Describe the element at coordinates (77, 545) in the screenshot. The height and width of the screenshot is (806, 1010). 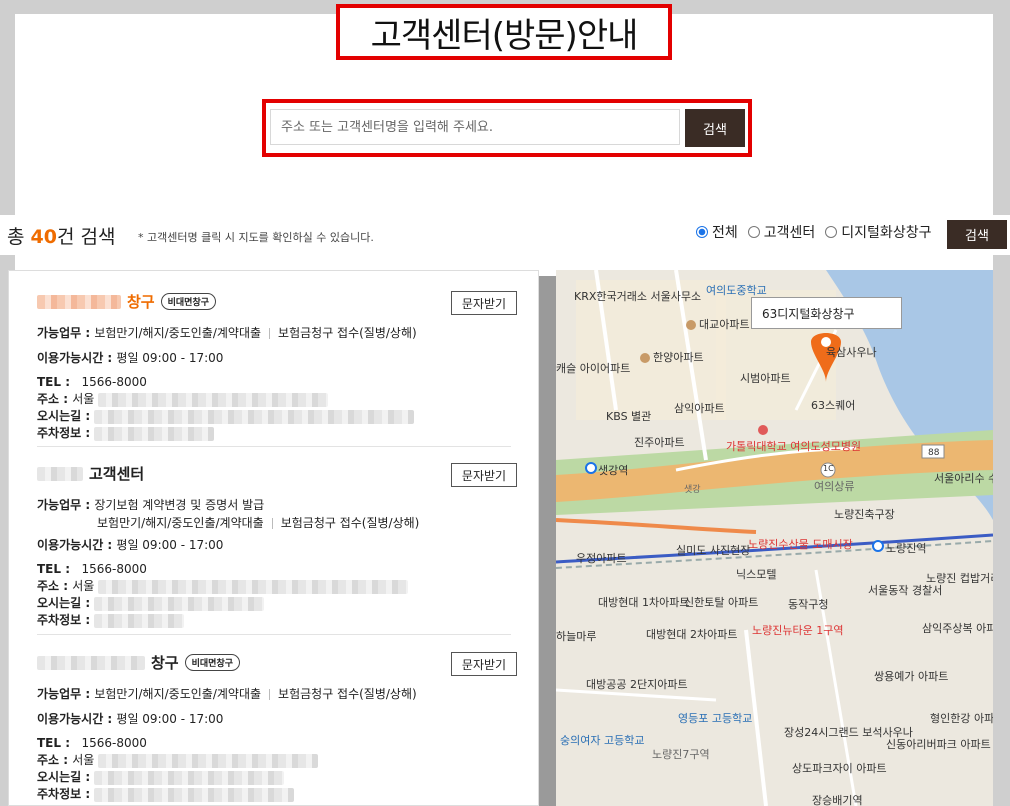
I see `hours-label: 이용가능시간 :` at that location.